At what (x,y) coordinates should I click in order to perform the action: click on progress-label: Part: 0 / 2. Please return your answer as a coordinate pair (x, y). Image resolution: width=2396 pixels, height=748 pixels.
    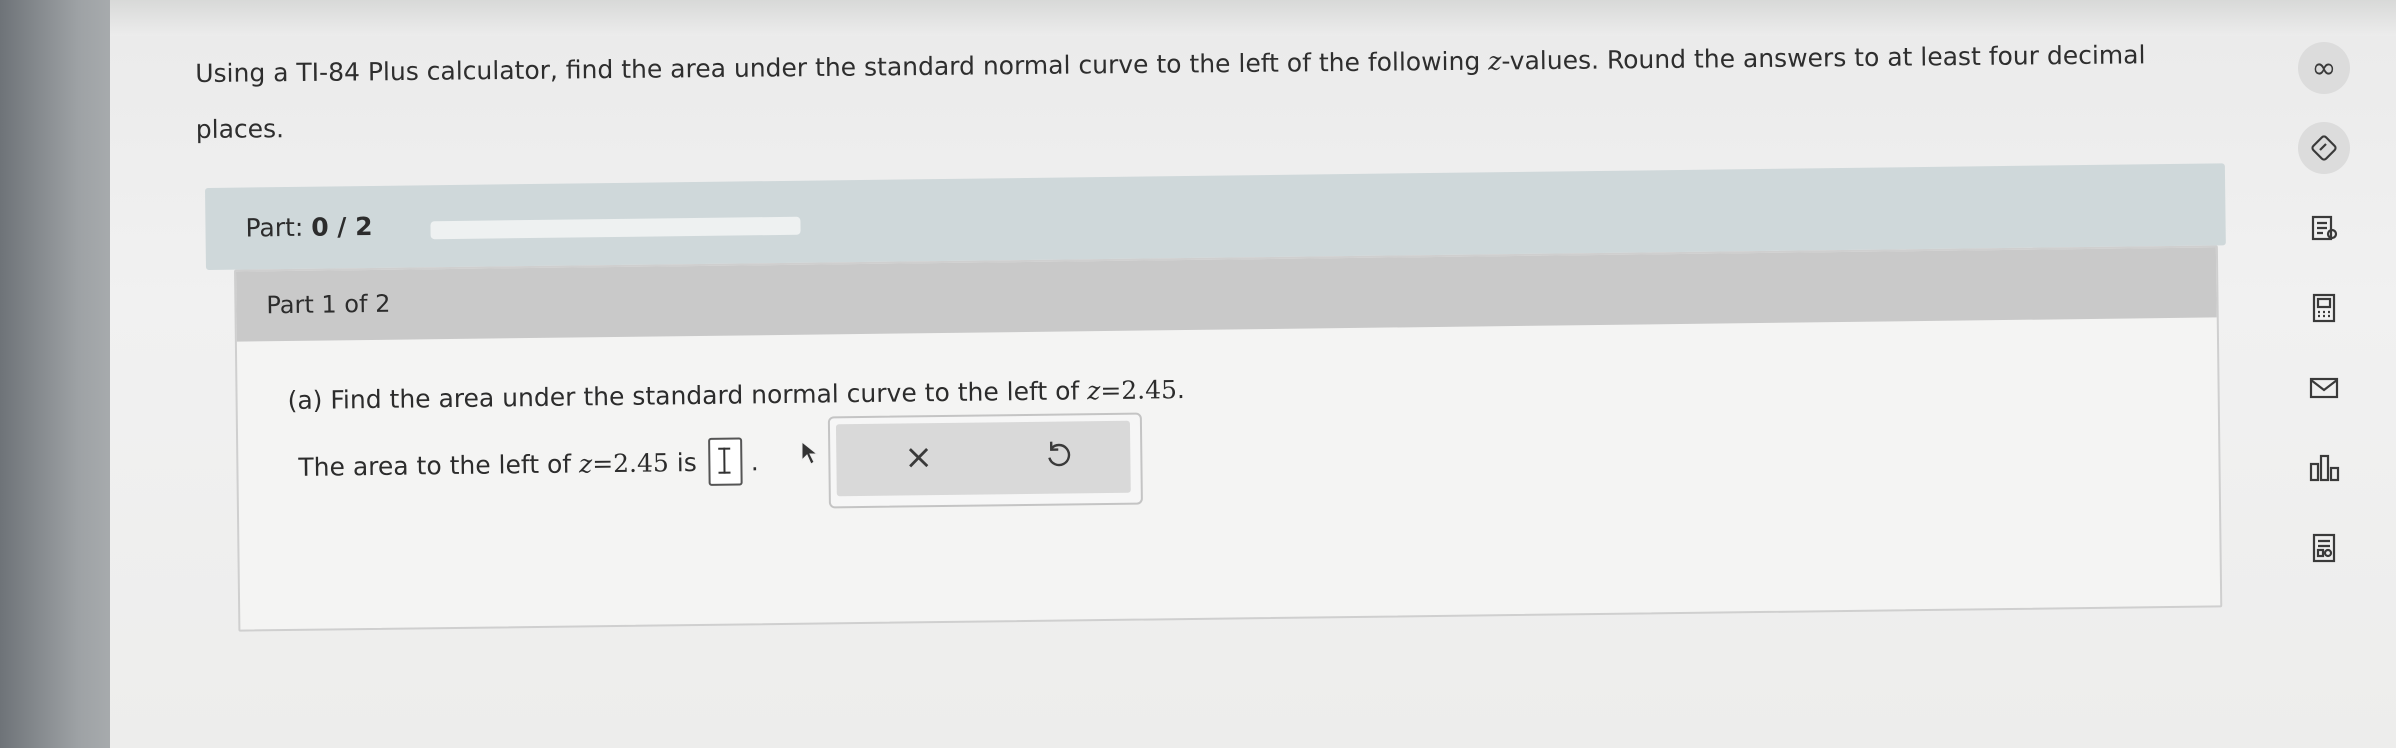
    Looking at the image, I should click on (308, 227).